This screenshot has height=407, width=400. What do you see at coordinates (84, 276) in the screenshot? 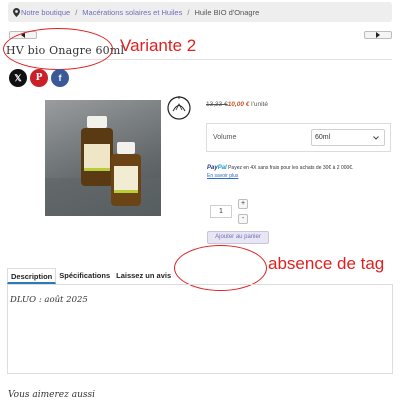
I see `tab-specifications: Spécifications` at bounding box center [84, 276].